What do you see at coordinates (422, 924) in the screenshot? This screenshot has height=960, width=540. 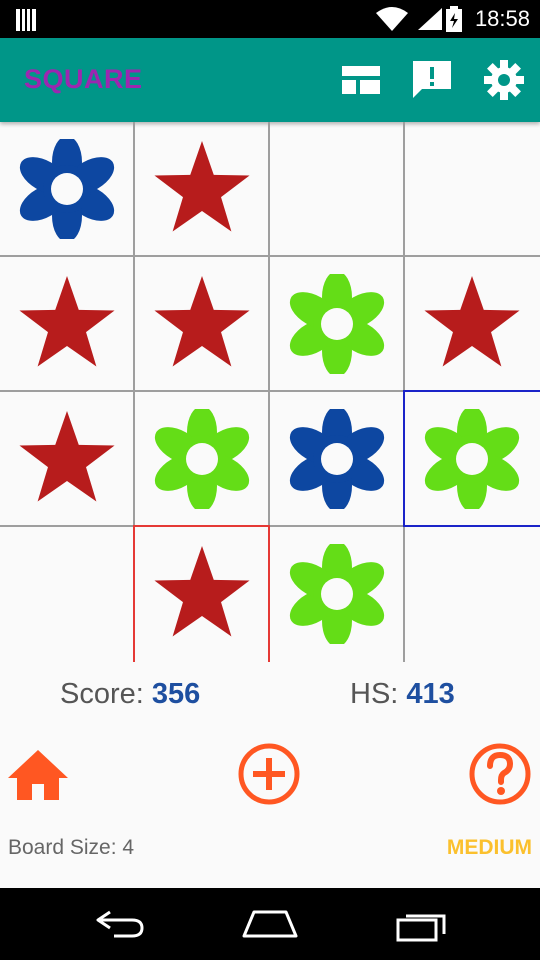 I see `recent-apps-icon` at bounding box center [422, 924].